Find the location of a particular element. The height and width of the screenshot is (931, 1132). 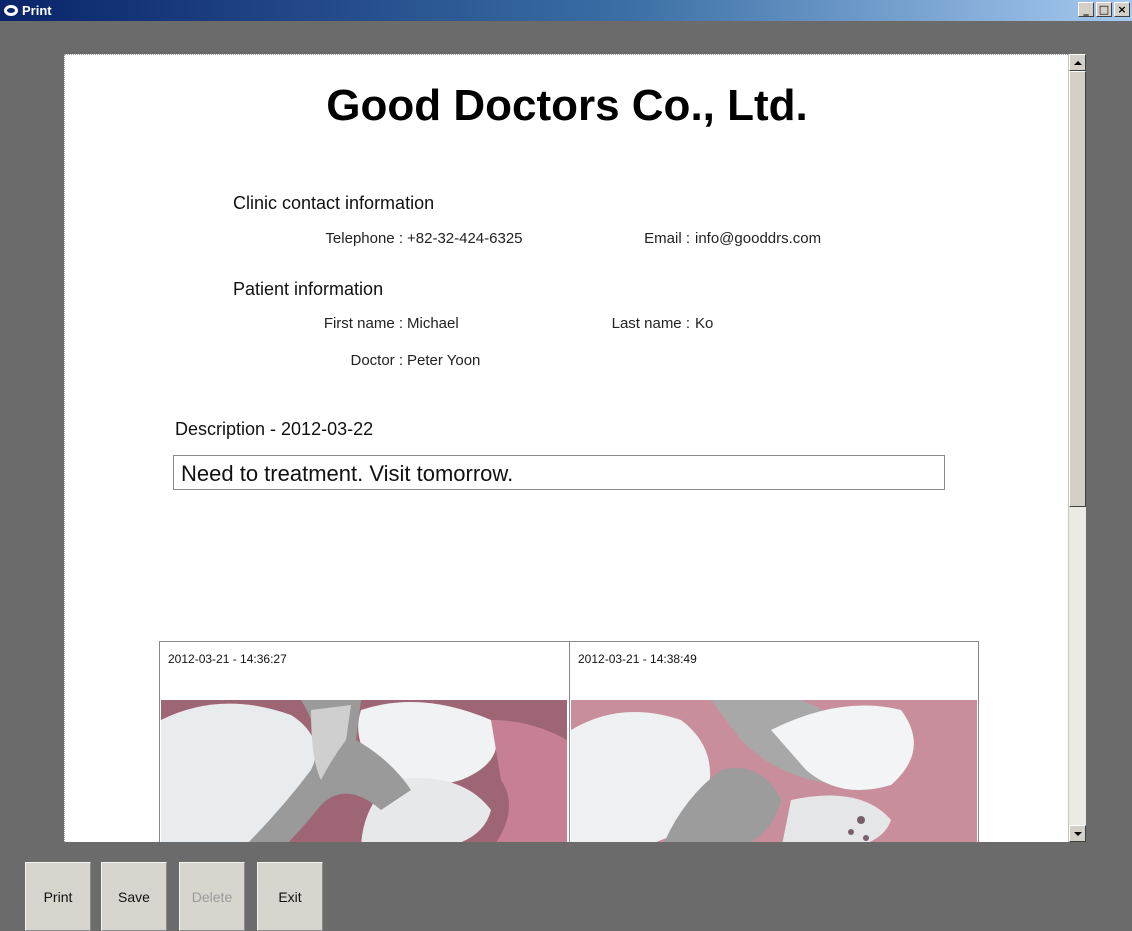

last-name-value: Ko is located at coordinates (704, 323).